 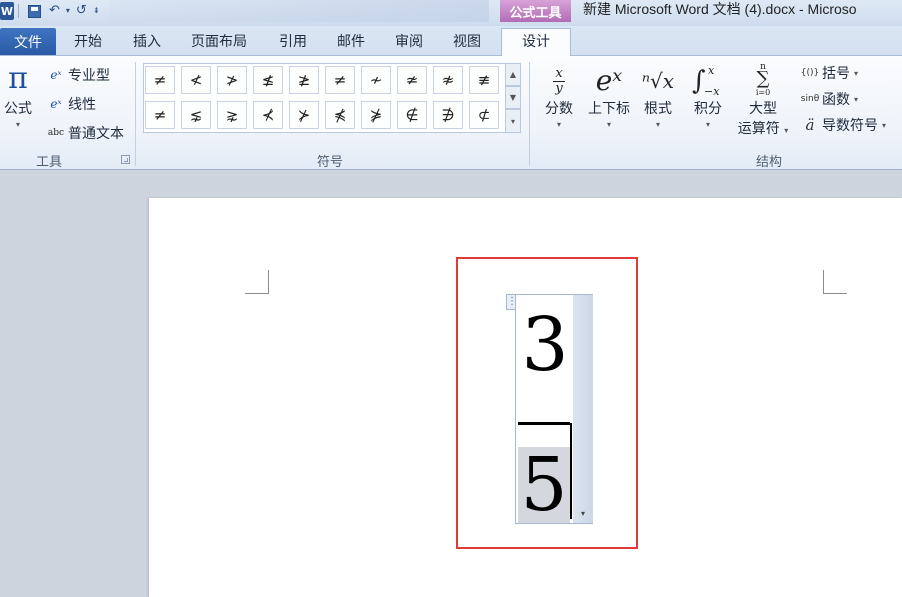 I want to click on tab-insert: 插入, so click(x=147, y=42).